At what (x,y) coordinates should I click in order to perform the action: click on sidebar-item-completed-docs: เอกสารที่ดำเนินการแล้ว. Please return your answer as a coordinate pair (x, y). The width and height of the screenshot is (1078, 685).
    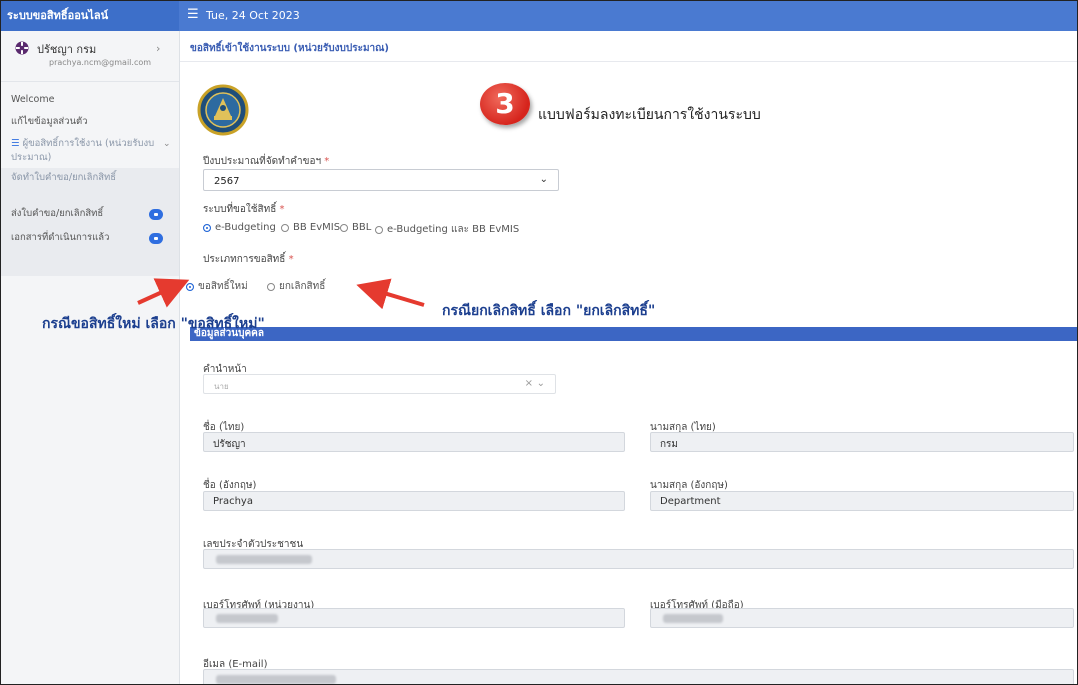
    Looking at the image, I should click on (61, 238).